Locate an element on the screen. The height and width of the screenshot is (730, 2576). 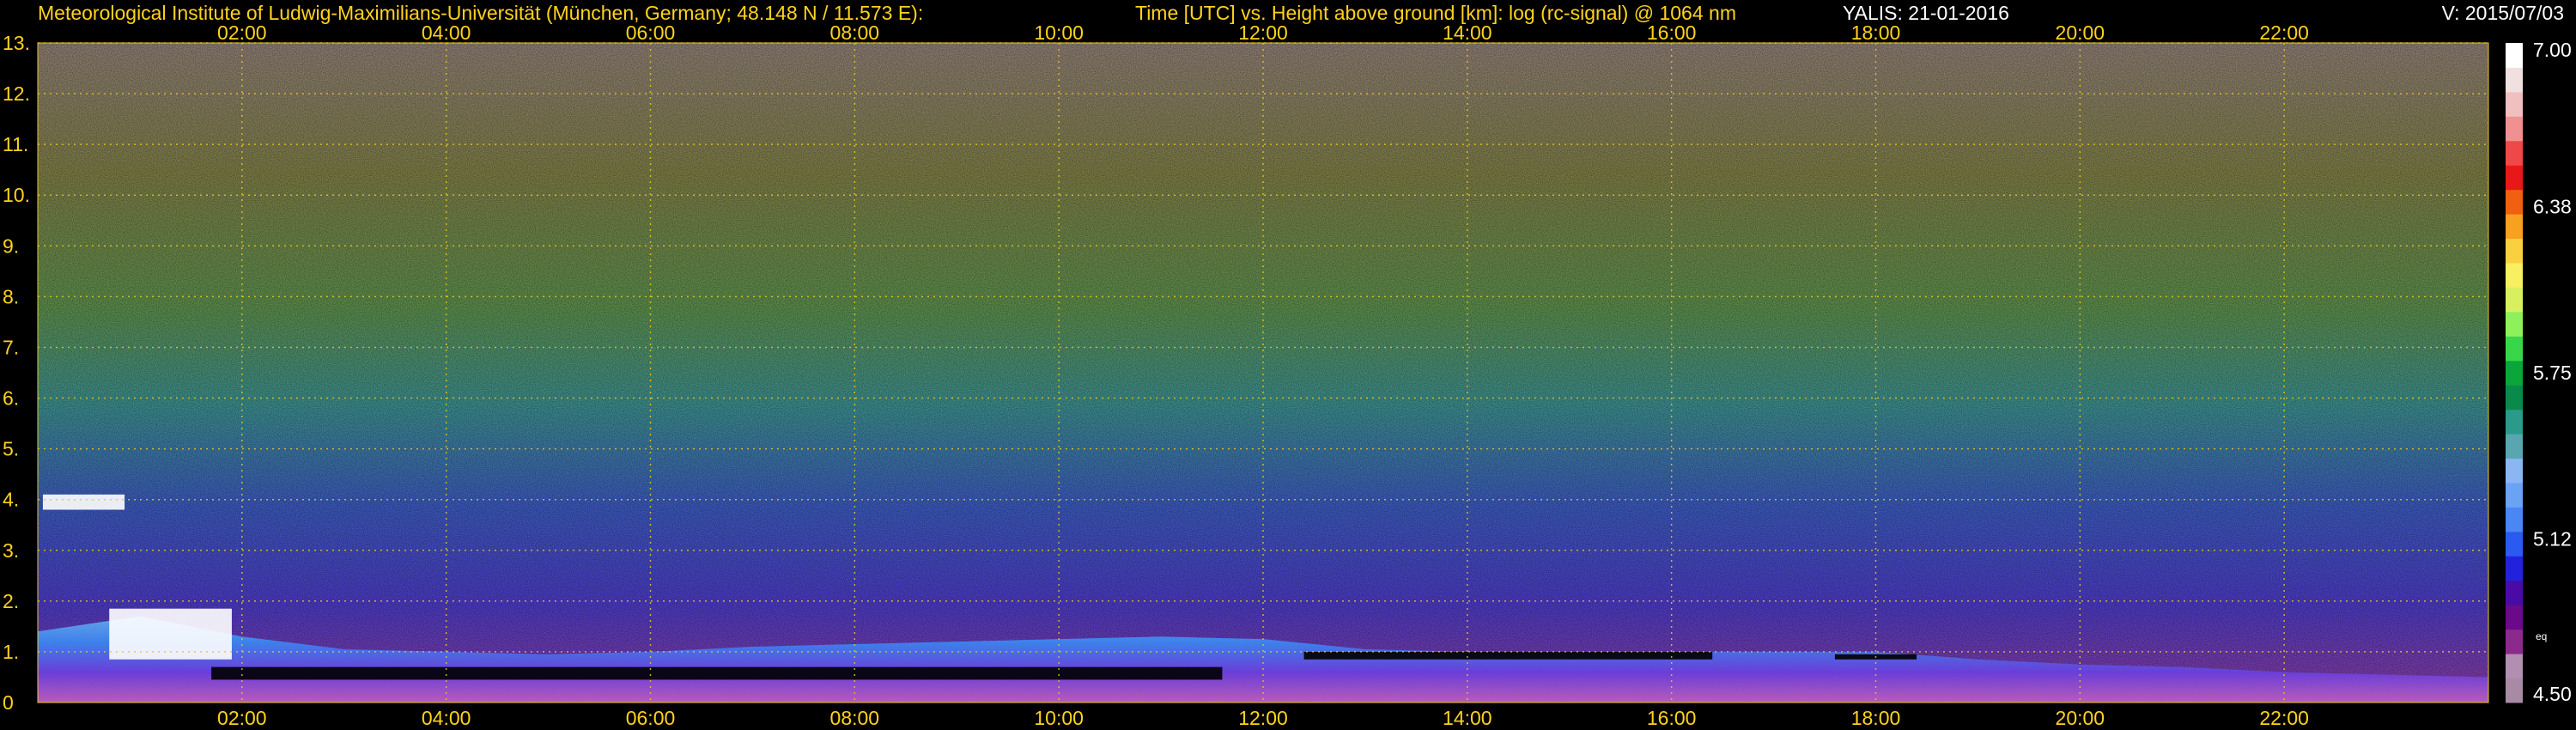
y-tick-label: 4. is located at coordinates (11, 500).